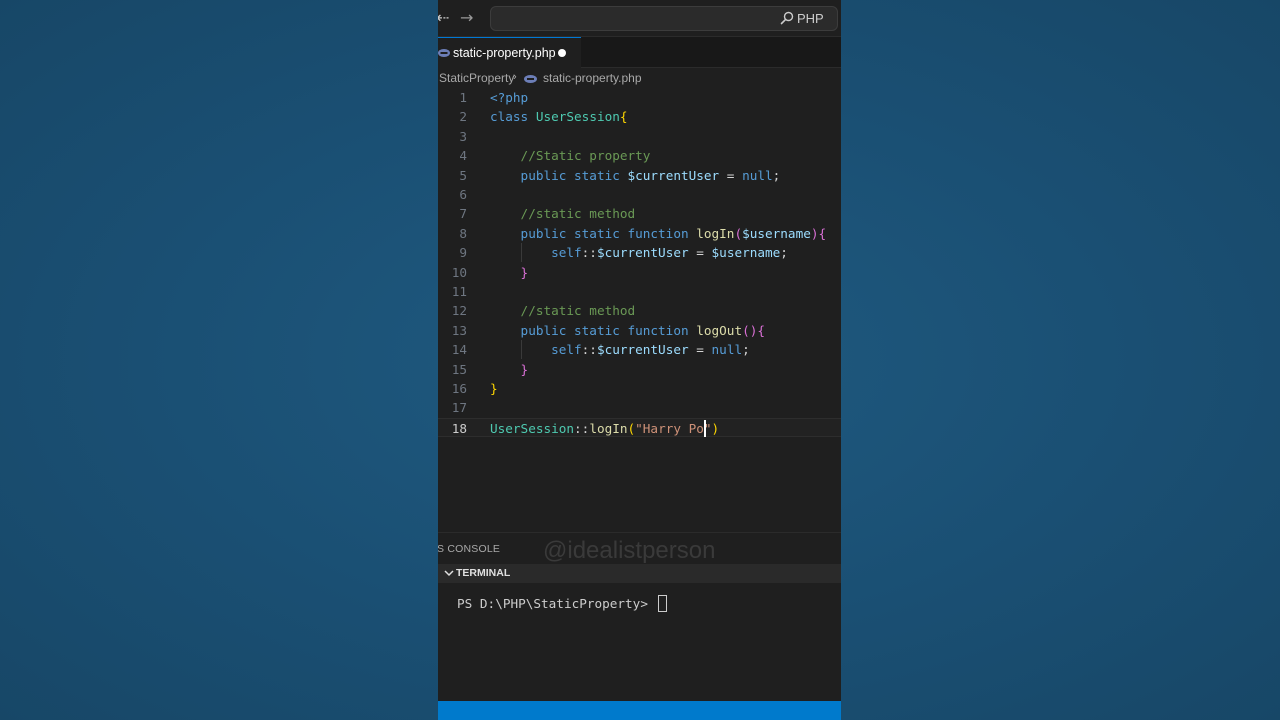 This screenshot has width=1280, height=720. I want to click on code-token: (){, so click(754, 330).